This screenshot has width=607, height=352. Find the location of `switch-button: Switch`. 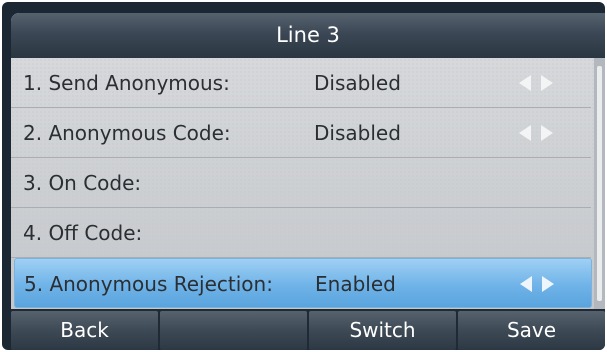

switch-button: Switch is located at coordinates (382, 330).